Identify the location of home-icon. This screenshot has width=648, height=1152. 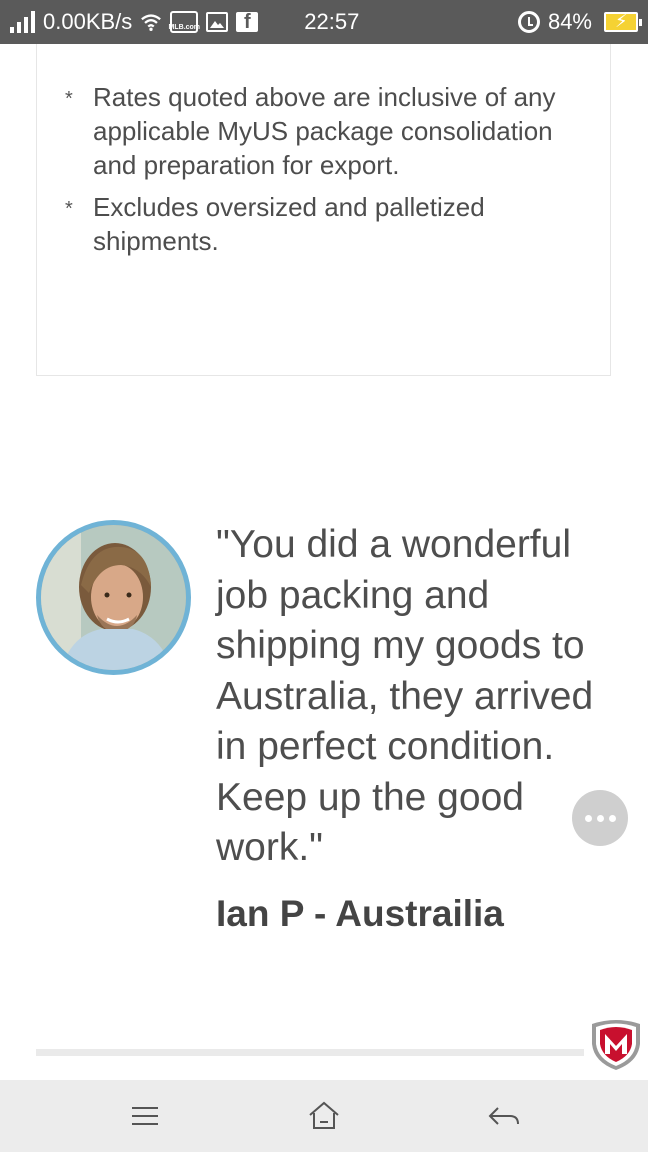
(324, 1115).